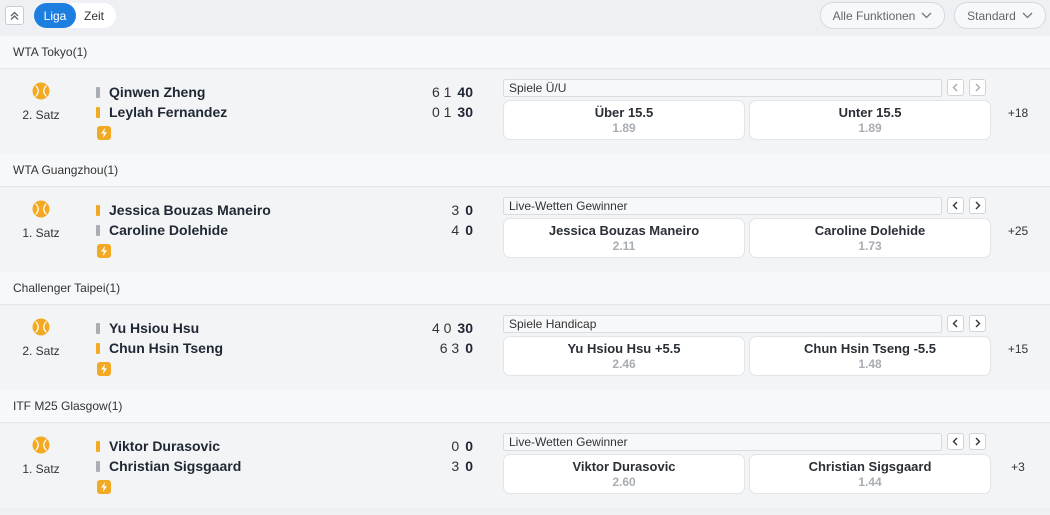 Image resolution: width=1050 pixels, height=515 pixels. What do you see at coordinates (870, 466) in the screenshot?
I see `odds-selection: Christian Sigsgaard` at bounding box center [870, 466].